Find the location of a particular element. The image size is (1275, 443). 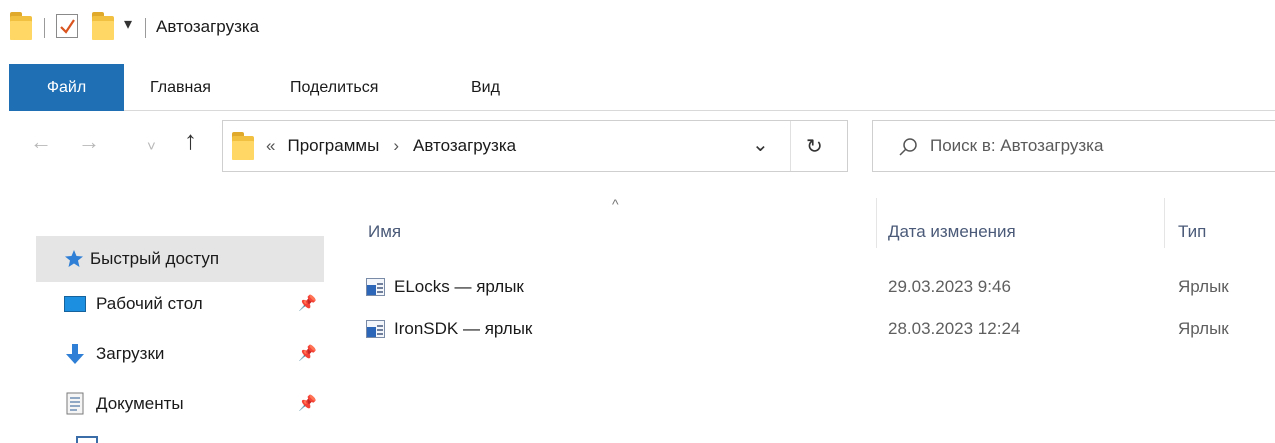

checkmark-icon is located at coordinates (67, 26).